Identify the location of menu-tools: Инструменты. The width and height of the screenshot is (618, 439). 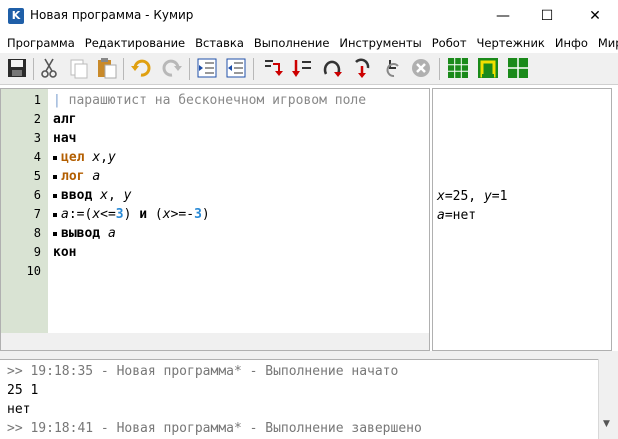
(380, 43).